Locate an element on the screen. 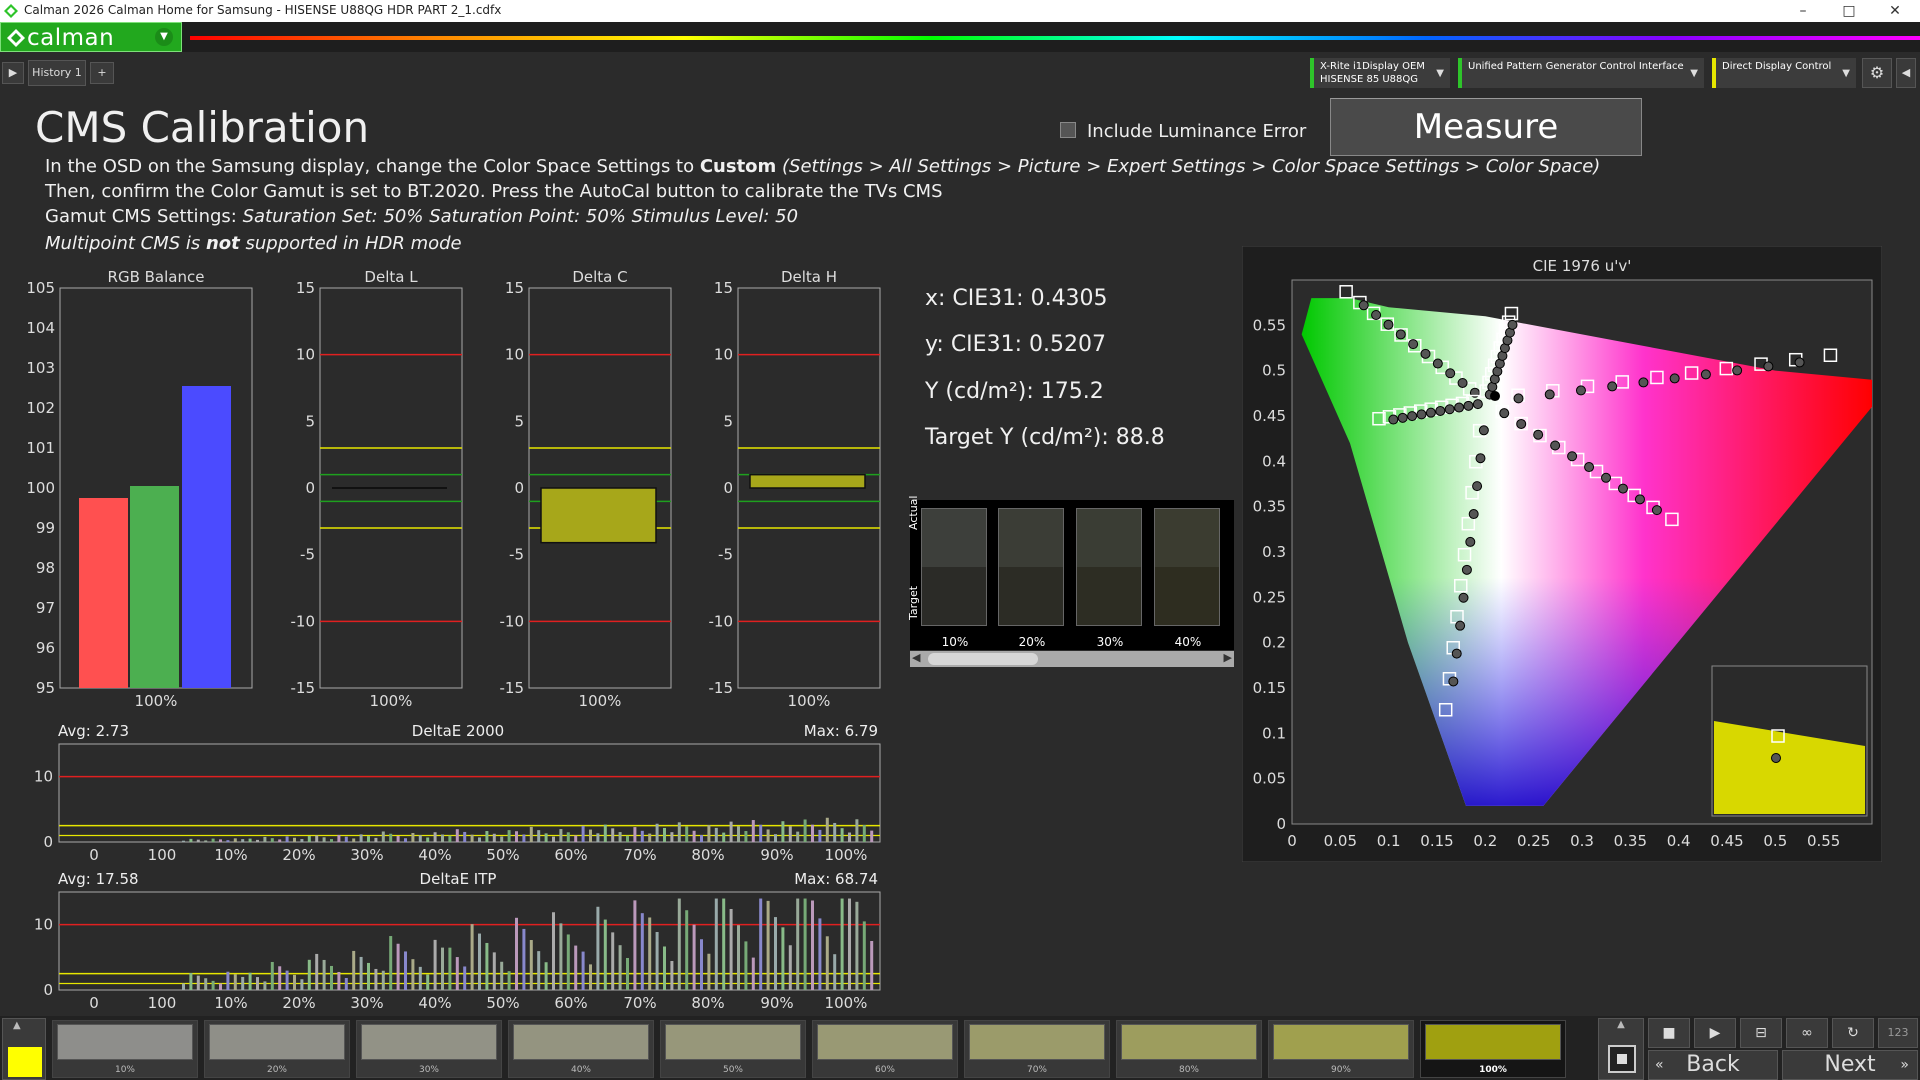  target-swatch is located at coordinates (1187, 596).